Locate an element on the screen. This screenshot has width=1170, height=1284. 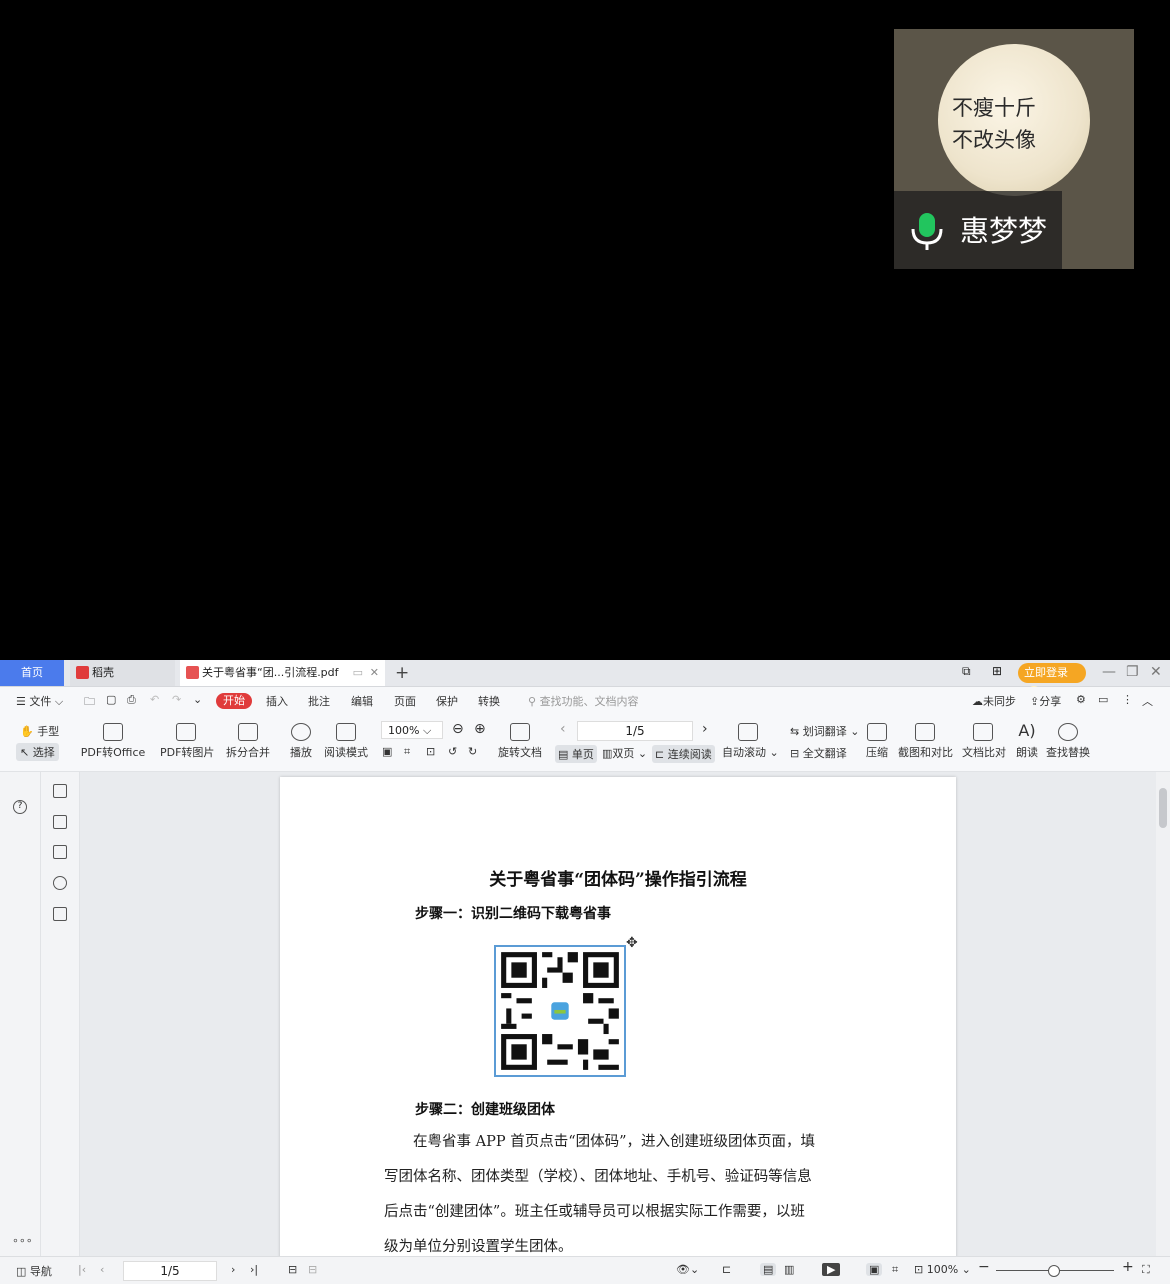
pdf-to-image-button: PDF转图片 is located at coordinates (187, 741).